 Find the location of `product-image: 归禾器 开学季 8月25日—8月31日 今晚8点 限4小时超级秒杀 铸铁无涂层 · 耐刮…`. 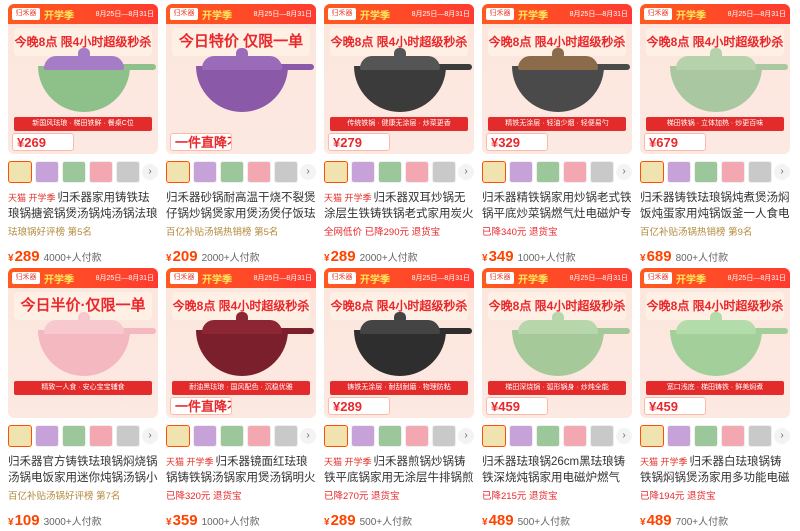

product-image: 归禾器 开学季 8月25日—8月31日 今晚8点 限4小时超级秒杀 铸铁无涂层 · 耐刮… is located at coordinates (399, 343).